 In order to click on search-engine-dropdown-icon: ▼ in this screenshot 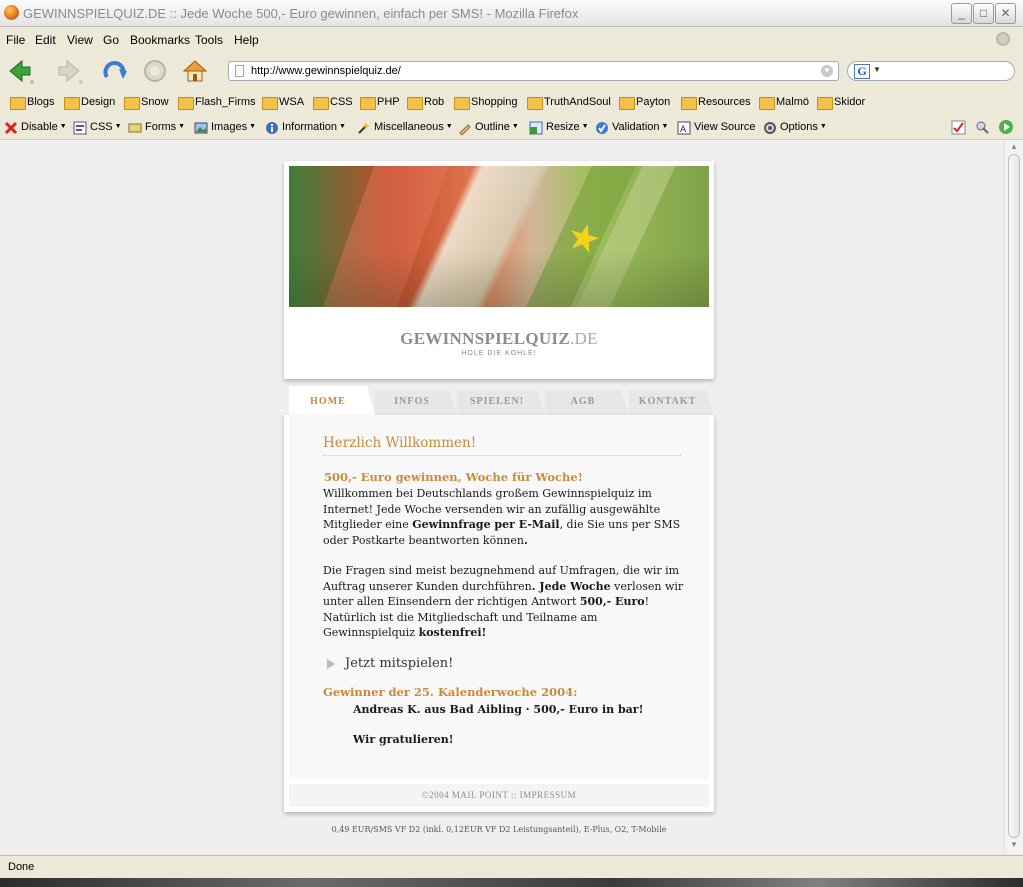, I will do `click(877, 69)`.